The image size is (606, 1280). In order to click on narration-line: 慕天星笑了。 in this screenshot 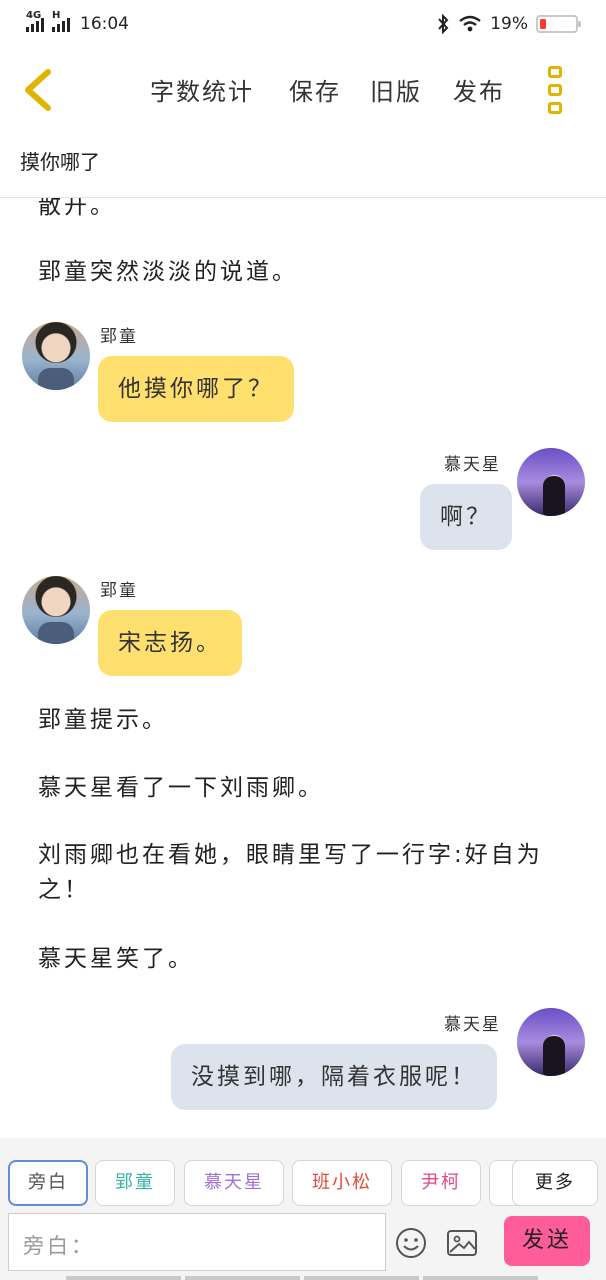, I will do `click(116, 959)`.